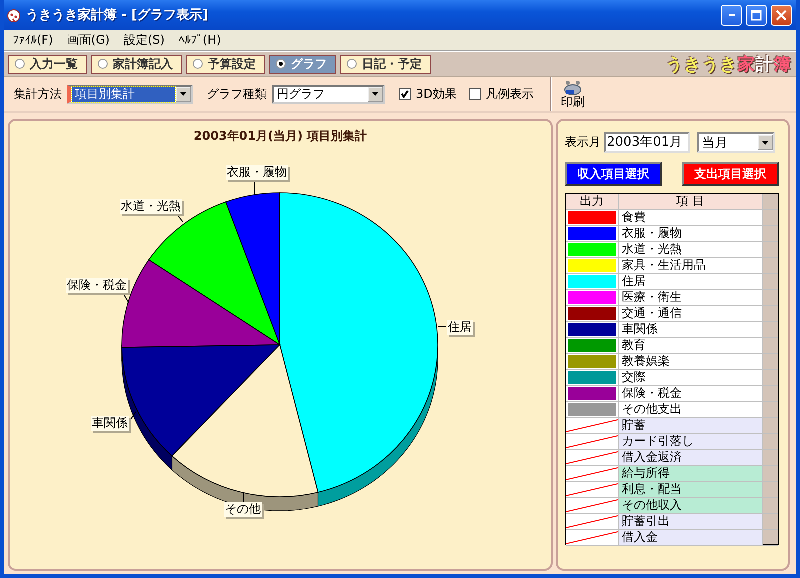 The width and height of the screenshot is (800, 578). I want to click on close-button, so click(781, 15).